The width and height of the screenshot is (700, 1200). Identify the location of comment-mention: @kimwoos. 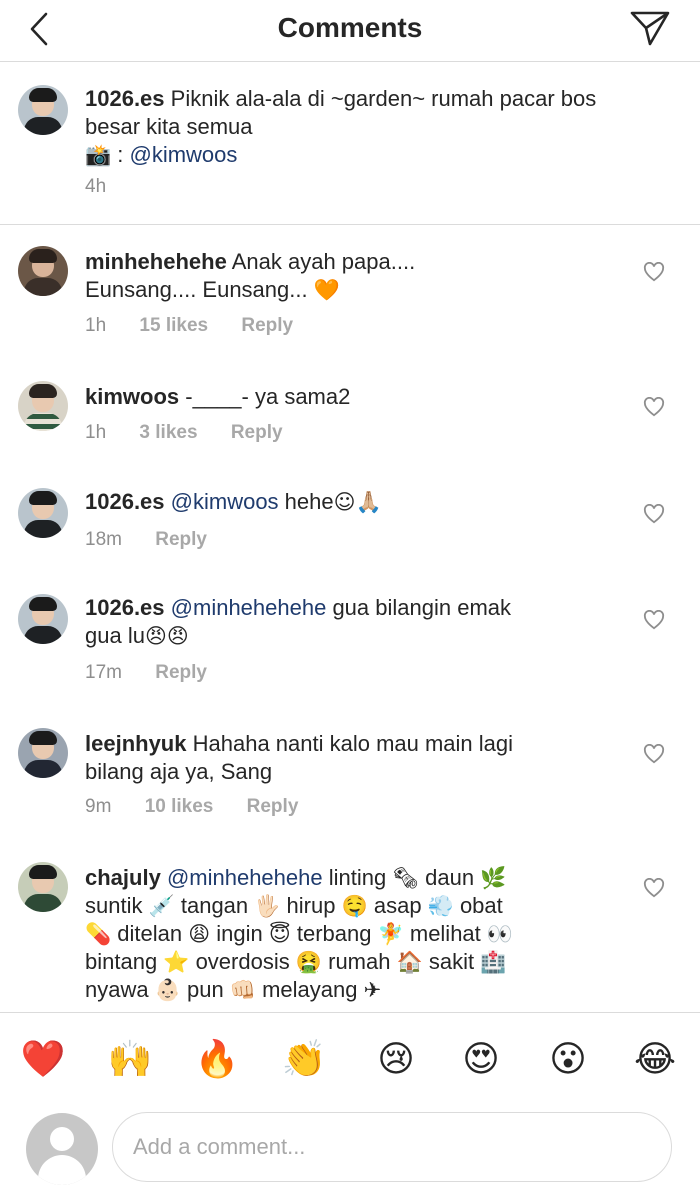
(225, 501).